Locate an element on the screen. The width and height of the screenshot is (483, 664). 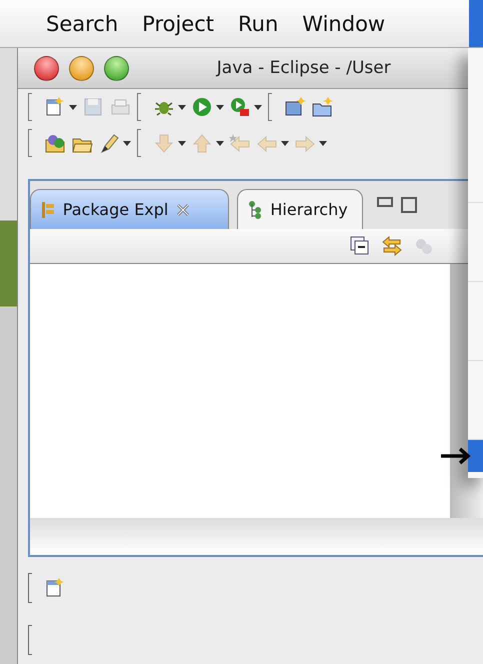
menu-item: Window is located at coordinates (352, 23).